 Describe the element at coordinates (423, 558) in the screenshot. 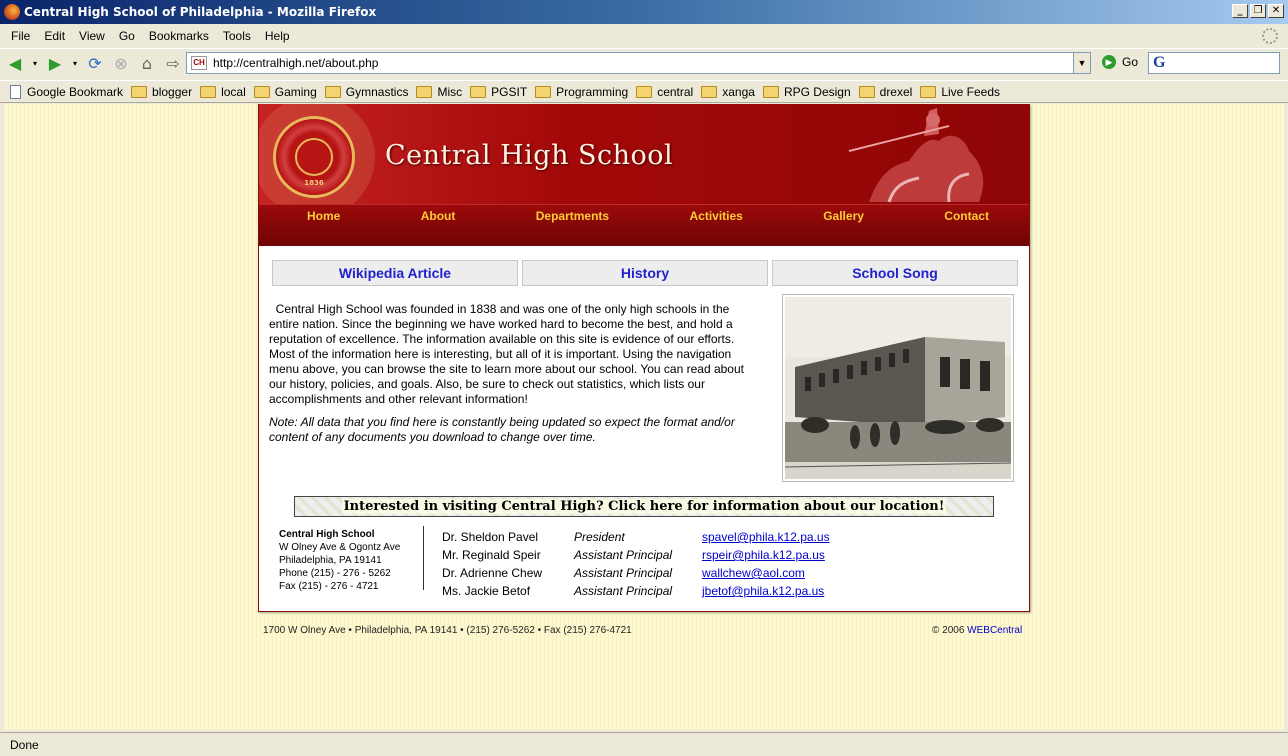

I see `contact-divider` at that location.